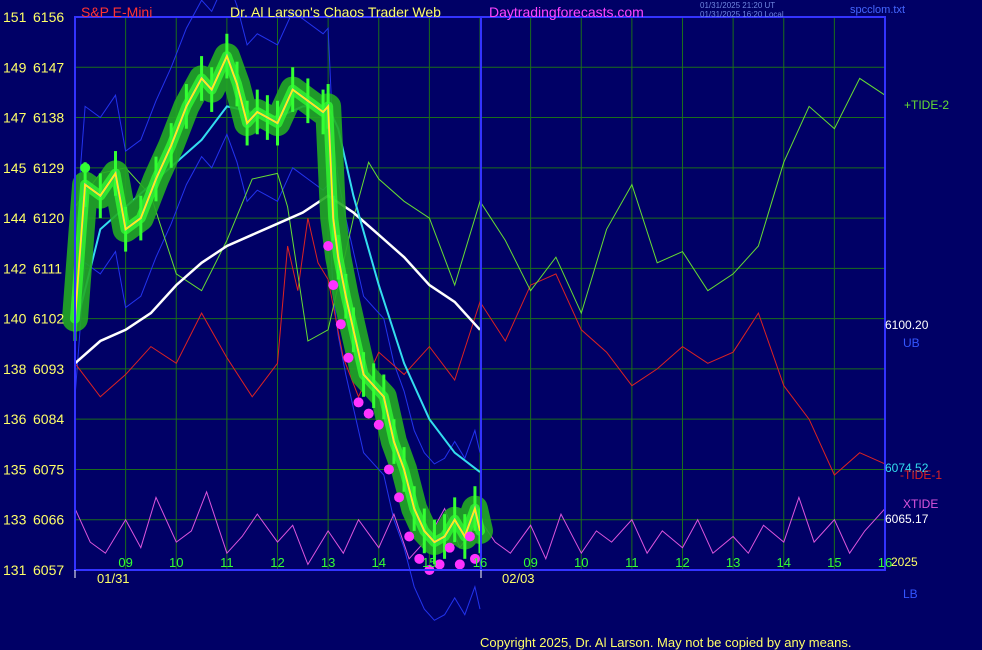  What do you see at coordinates (518, 578) in the screenshot?
I see `x-tick-date: 02/03` at bounding box center [518, 578].